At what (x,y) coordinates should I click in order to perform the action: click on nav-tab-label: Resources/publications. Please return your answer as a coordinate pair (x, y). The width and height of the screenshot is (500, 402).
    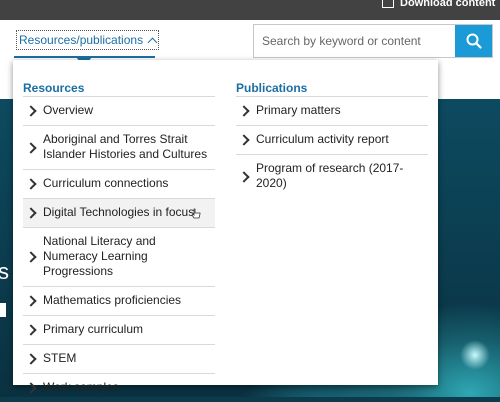
    Looking at the image, I should click on (87, 40).